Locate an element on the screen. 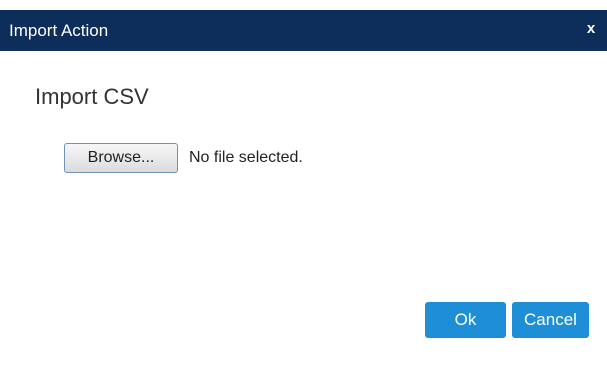 This screenshot has height=373, width=607. import-csv-heading: Import CSV is located at coordinates (92, 96).